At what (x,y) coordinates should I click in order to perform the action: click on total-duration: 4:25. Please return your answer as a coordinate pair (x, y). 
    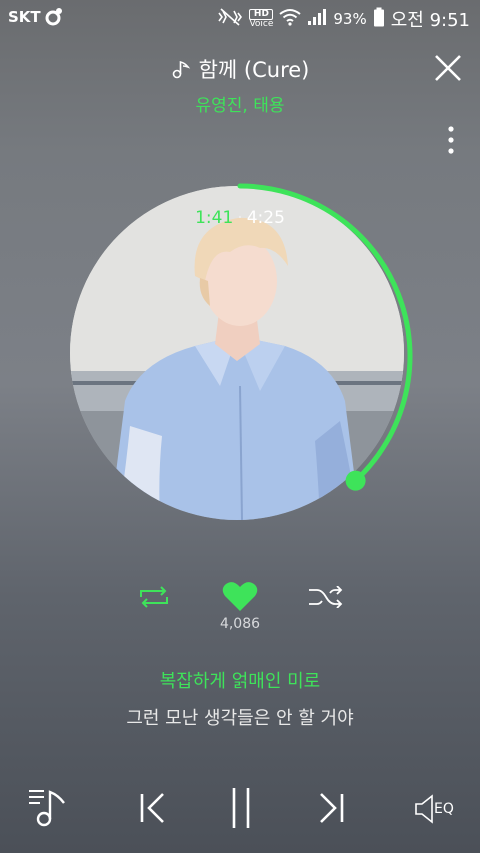
    Looking at the image, I should click on (265, 218).